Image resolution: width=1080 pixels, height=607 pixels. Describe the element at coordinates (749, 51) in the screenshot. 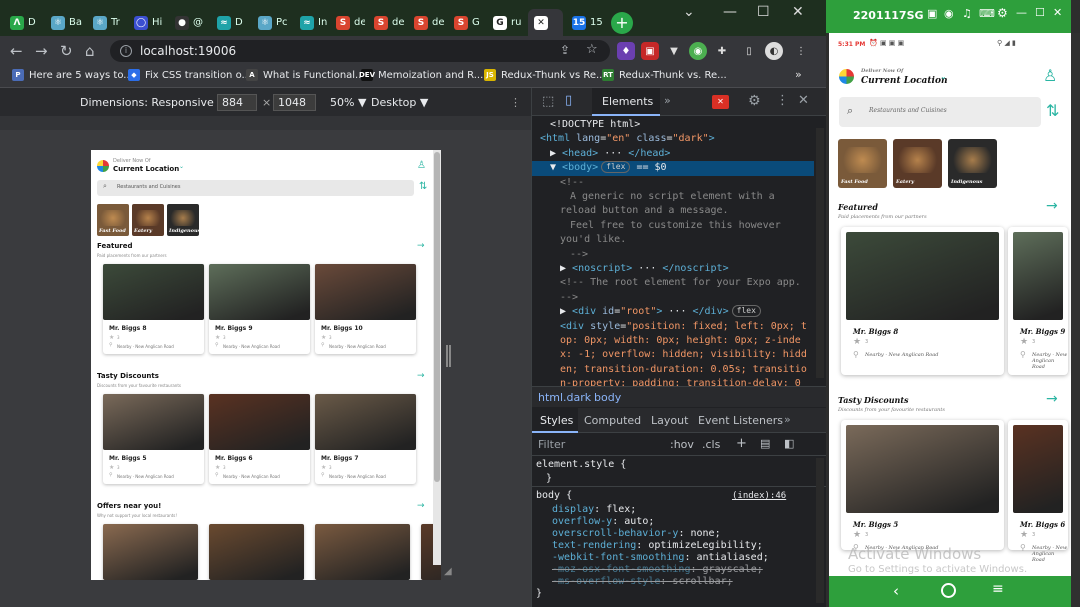

I see `sidepanel-icon: ▯` at that location.